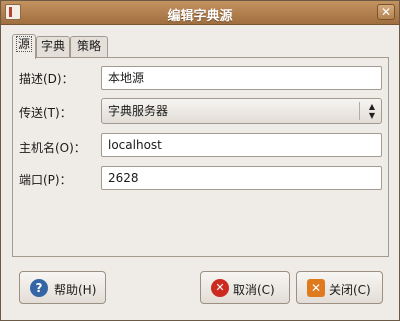 The width and height of the screenshot is (400, 321). What do you see at coordinates (254, 290) in the screenshot?
I see `cancel-button-label: 取消(C)` at bounding box center [254, 290].